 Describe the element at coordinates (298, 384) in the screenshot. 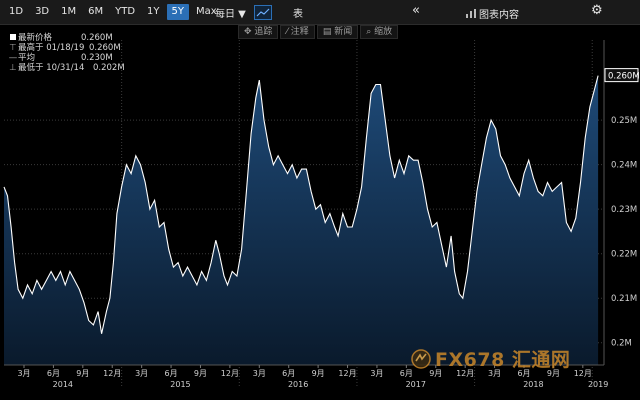

I see `x-year-label: 2016` at that location.